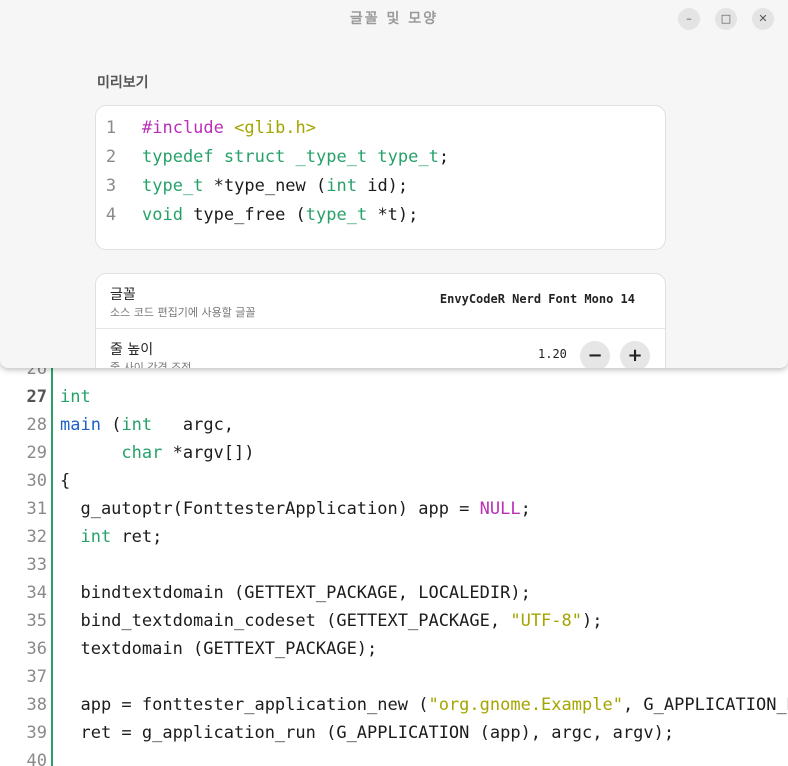 This screenshot has width=788, height=766. I want to click on line-number: 2, so click(111, 157).